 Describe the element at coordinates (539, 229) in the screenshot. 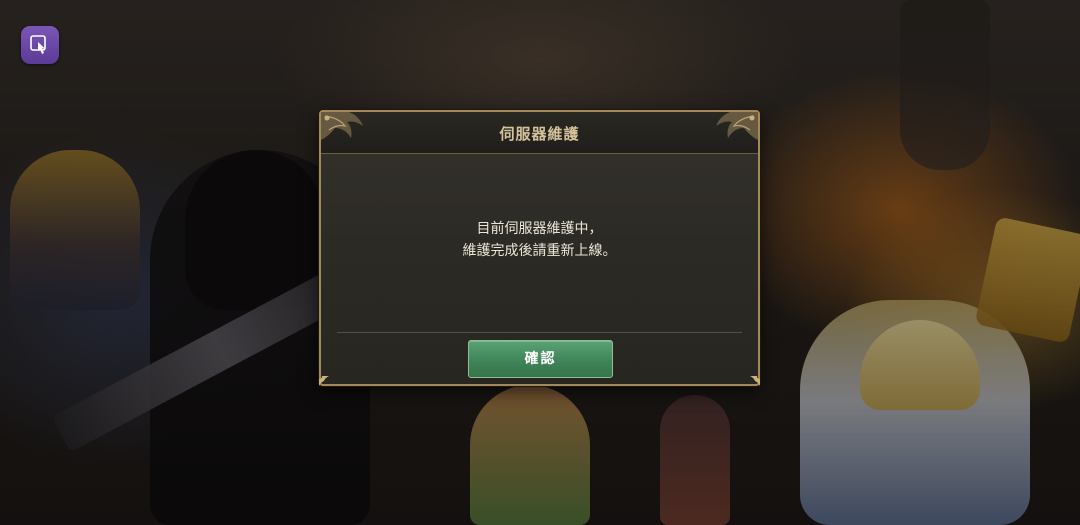

I see `dialog-message-line: 目前伺服器維護中，` at that location.